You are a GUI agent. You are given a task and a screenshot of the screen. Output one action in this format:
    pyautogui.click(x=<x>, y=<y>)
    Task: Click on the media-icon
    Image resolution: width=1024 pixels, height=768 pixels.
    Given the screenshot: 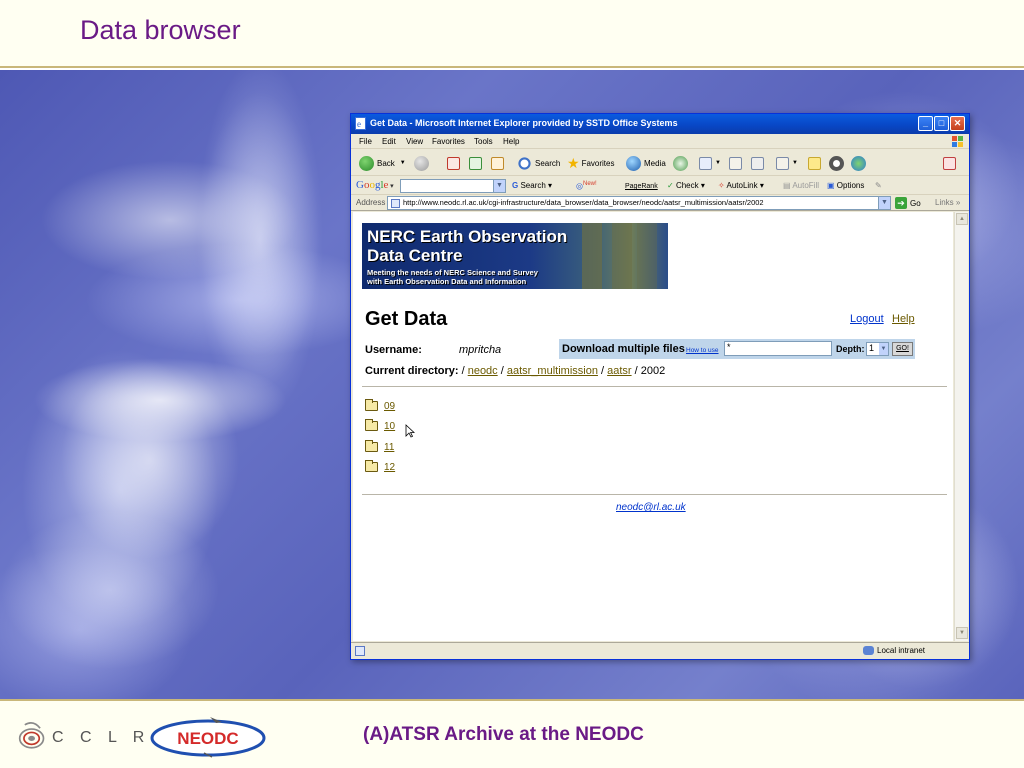 What is the action you would take?
    pyautogui.click(x=633, y=163)
    